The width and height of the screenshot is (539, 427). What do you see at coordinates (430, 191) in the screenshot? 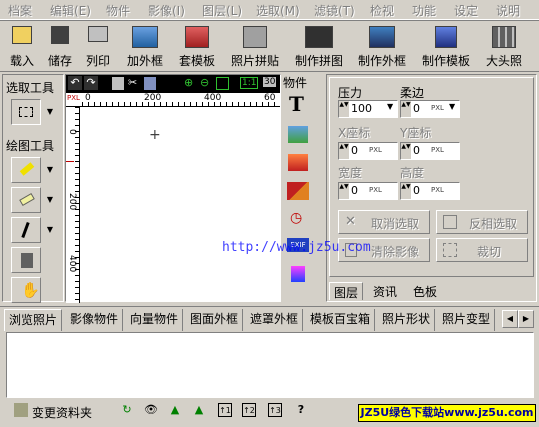
I see `height-spinner: ▲▼ 0 PXL` at bounding box center [430, 191].